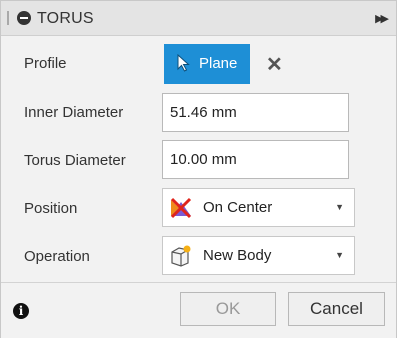 This screenshot has width=397, height=338. What do you see at coordinates (57, 256) in the screenshot?
I see `operation-label: Operation` at bounding box center [57, 256].